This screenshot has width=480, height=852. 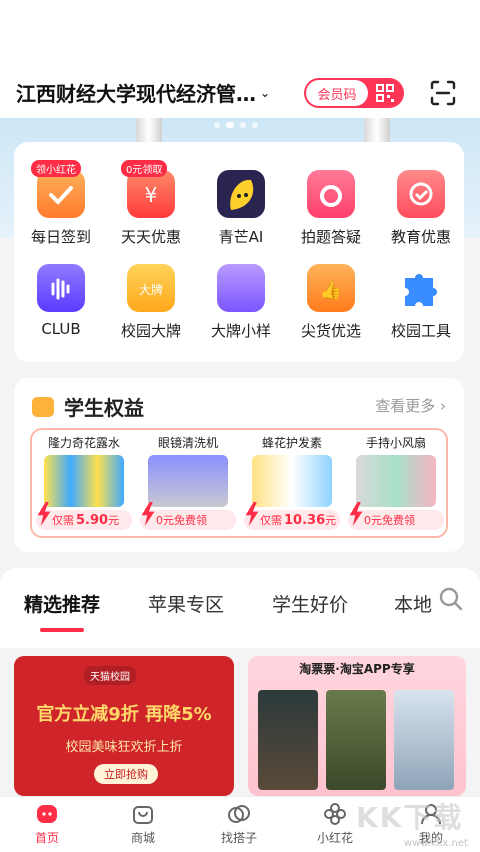 I want to click on thumb-bag-icon: 👍, so click(x=331, y=288).